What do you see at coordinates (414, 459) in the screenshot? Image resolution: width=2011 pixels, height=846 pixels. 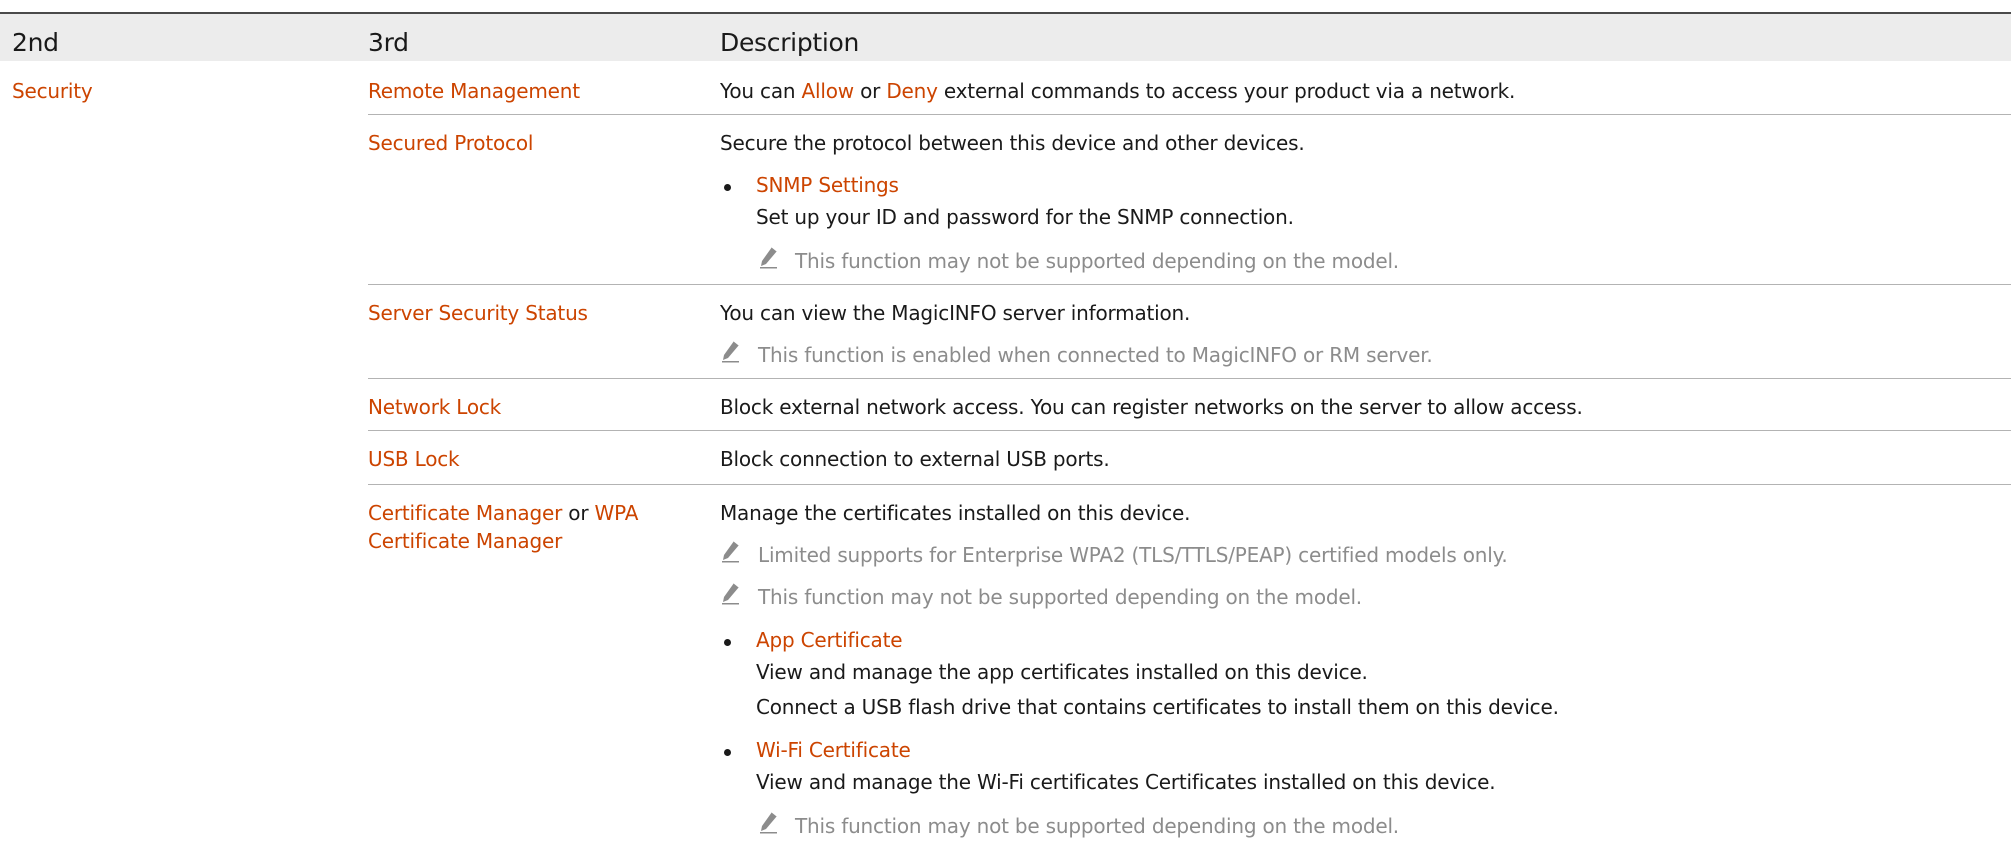 I see `row-usb-lock-label: USB Lock` at bounding box center [414, 459].